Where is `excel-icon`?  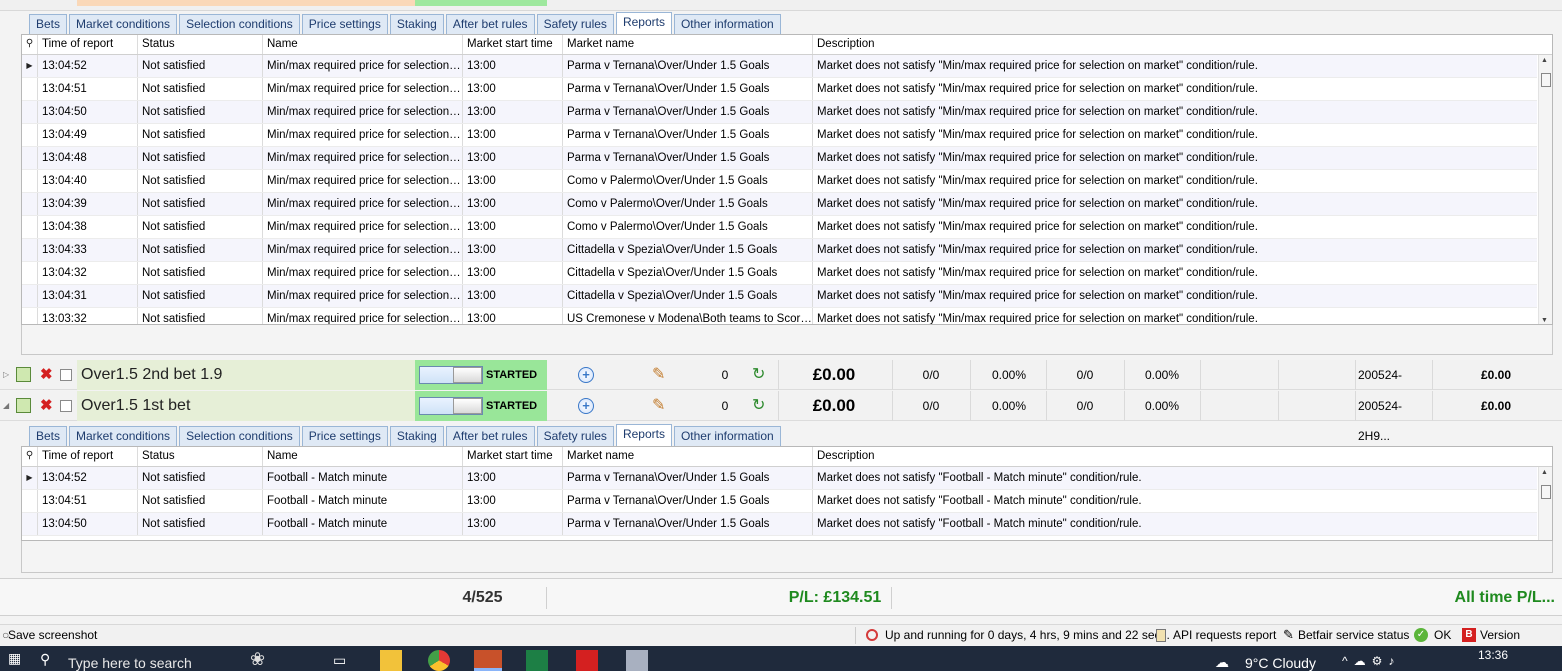
excel-icon is located at coordinates (537, 660).